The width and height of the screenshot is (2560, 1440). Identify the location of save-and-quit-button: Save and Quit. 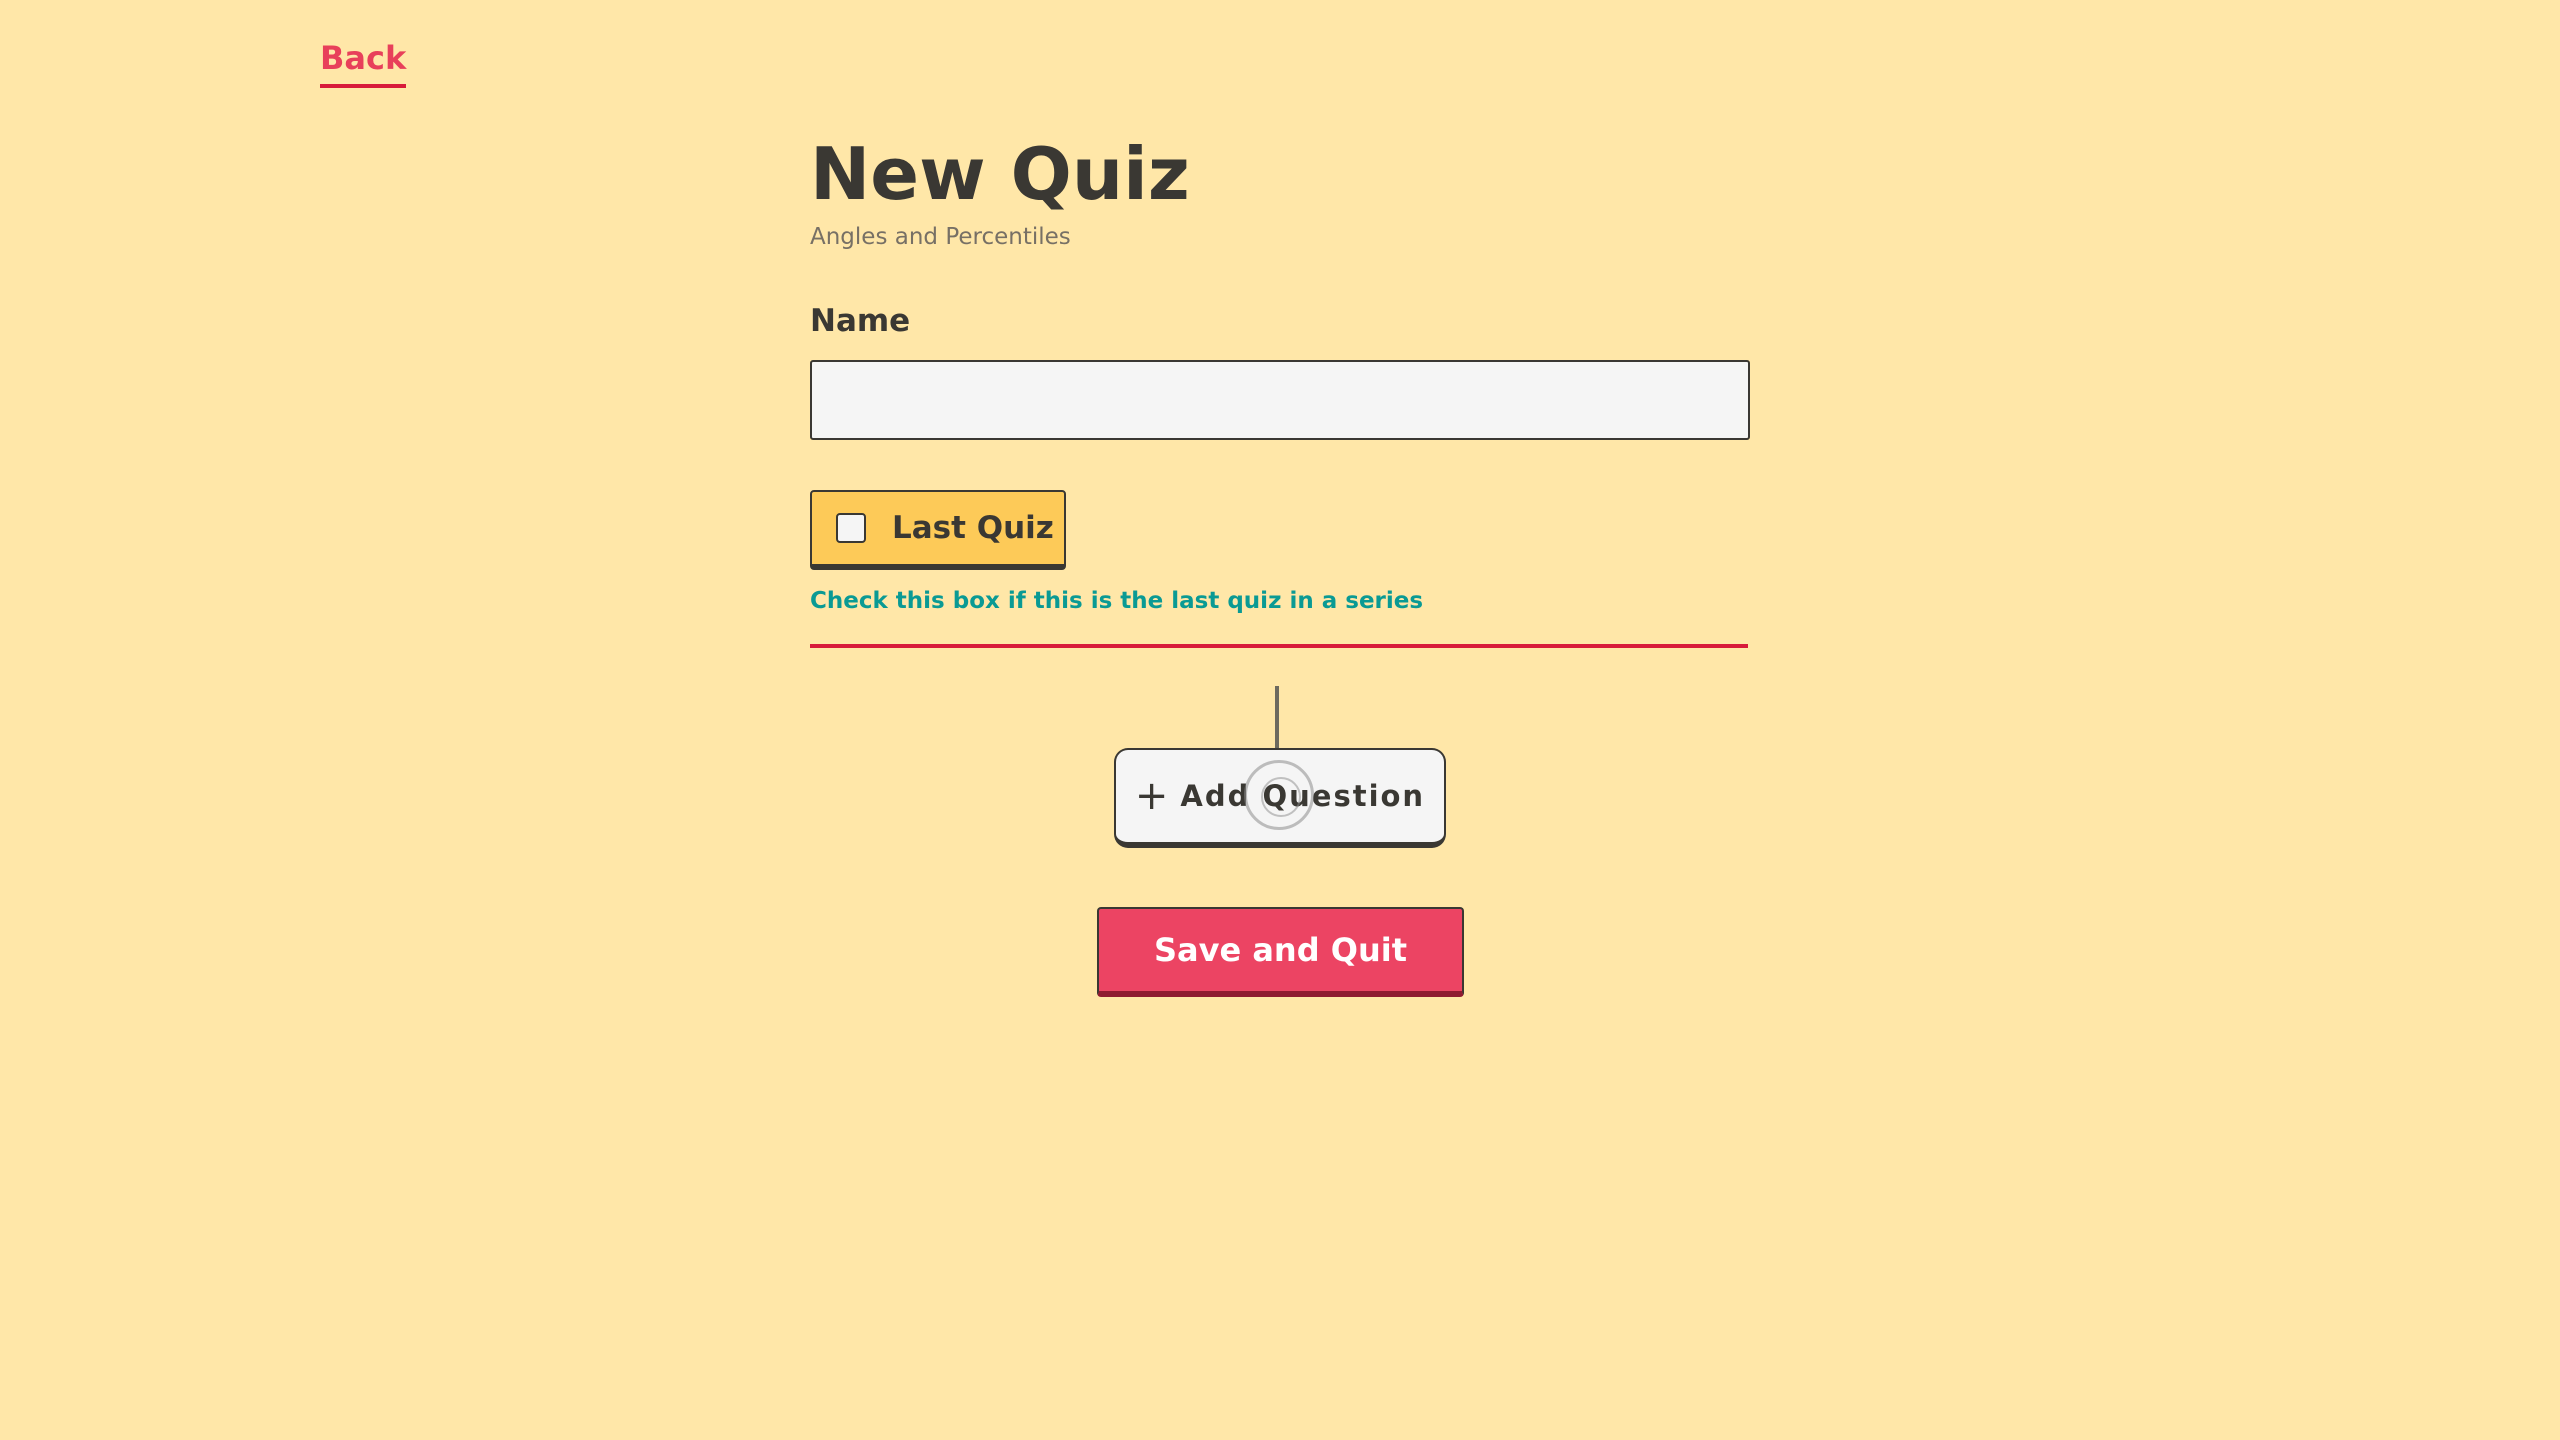
(1280, 952).